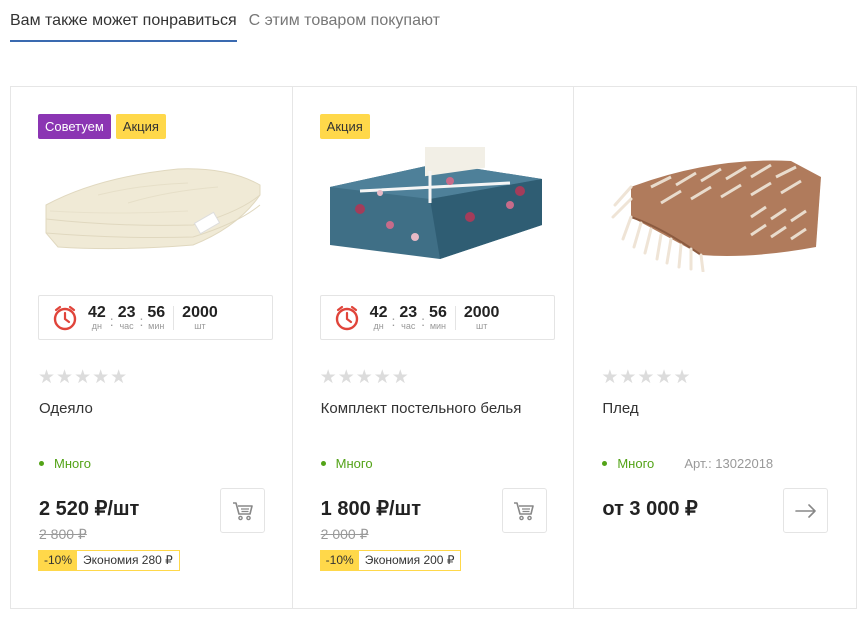  What do you see at coordinates (123, 21) in the screenshot?
I see `tab-you-may-like: Вам также может понравиться` at bounding box center [123, 21].